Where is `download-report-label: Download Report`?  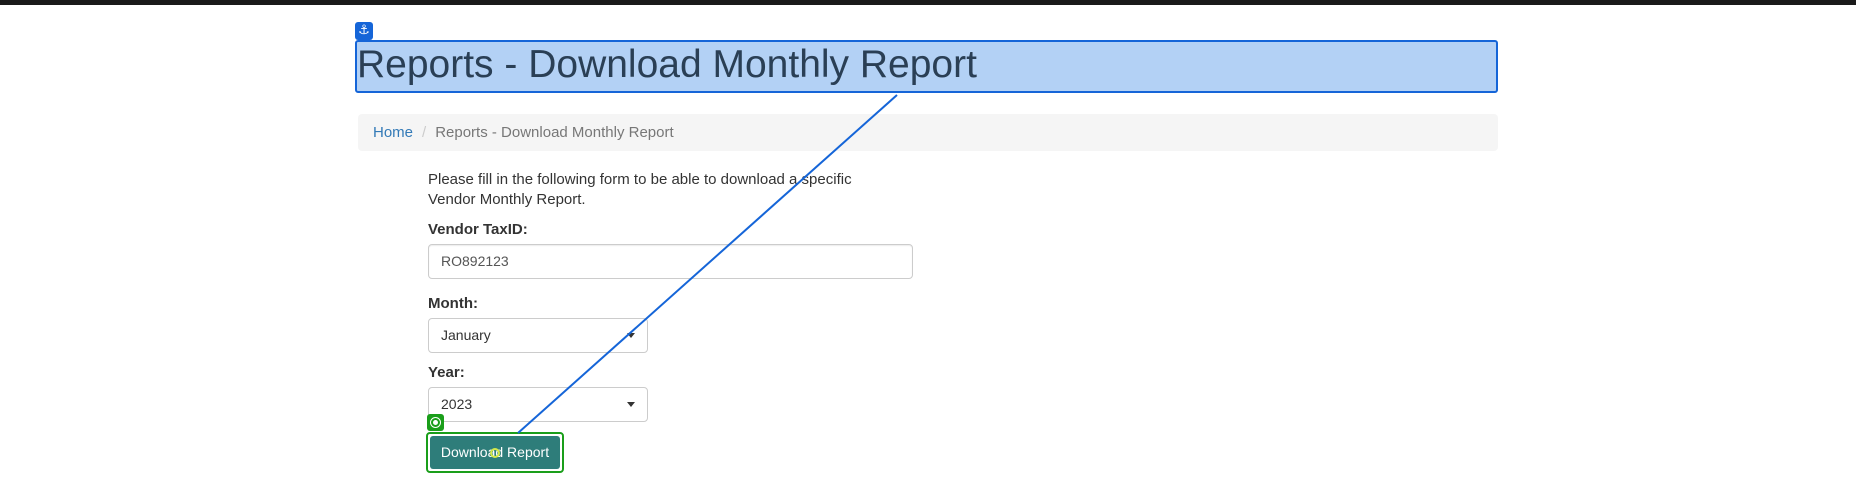 download-report-label: Download Report is located at coordinates (495, 452).